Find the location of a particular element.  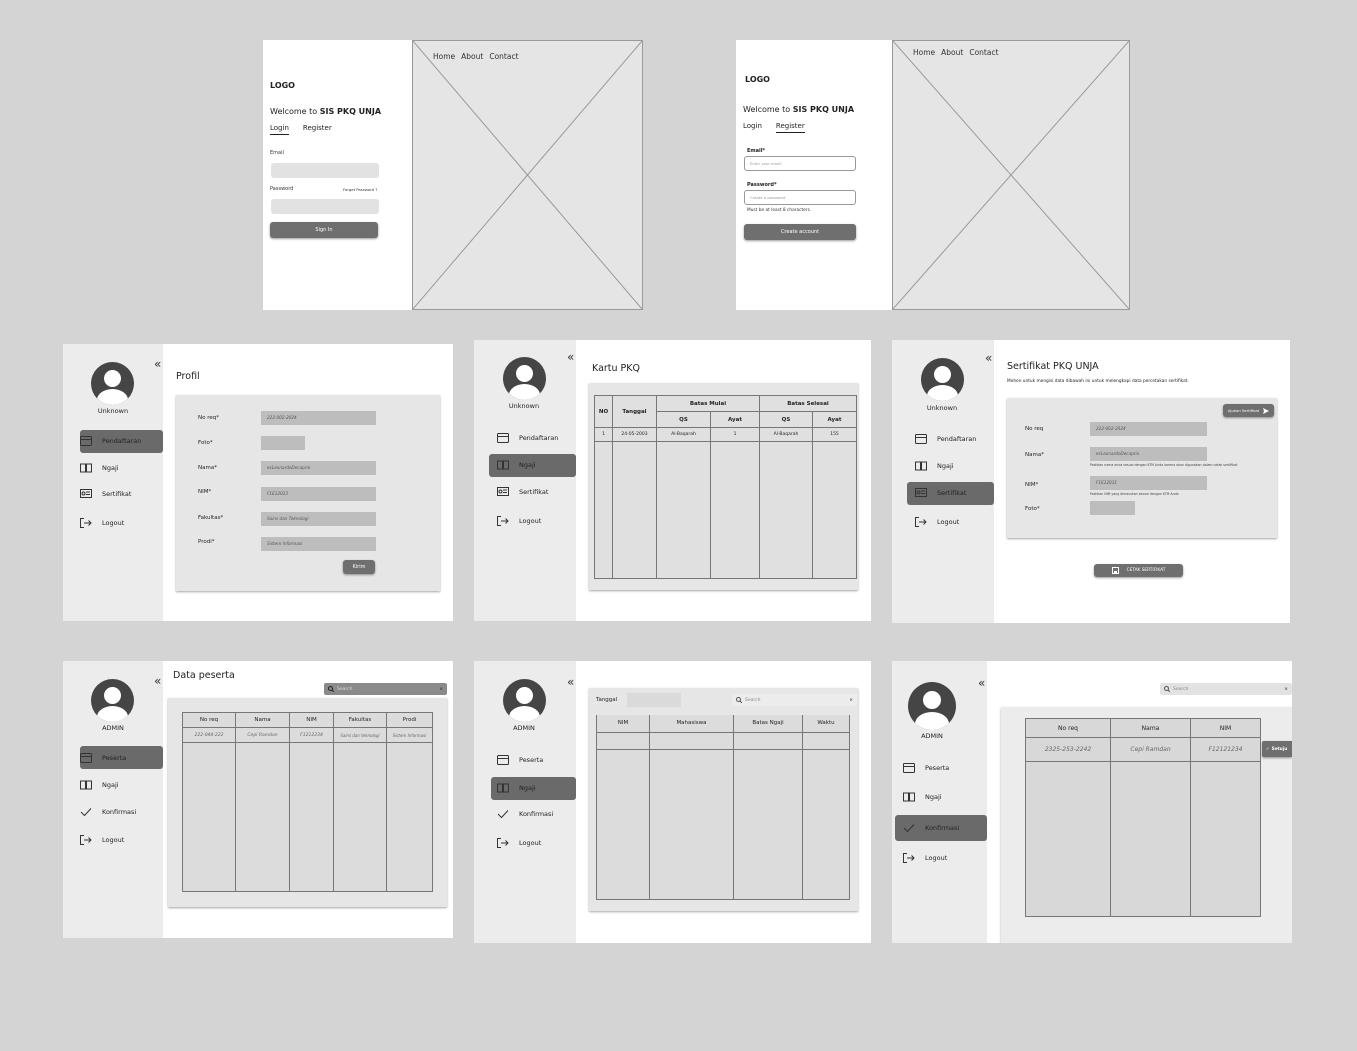

sidebar: ADMIN Peserta Ngaji Konfirmasi Logout is located at coordinates (939, 802).